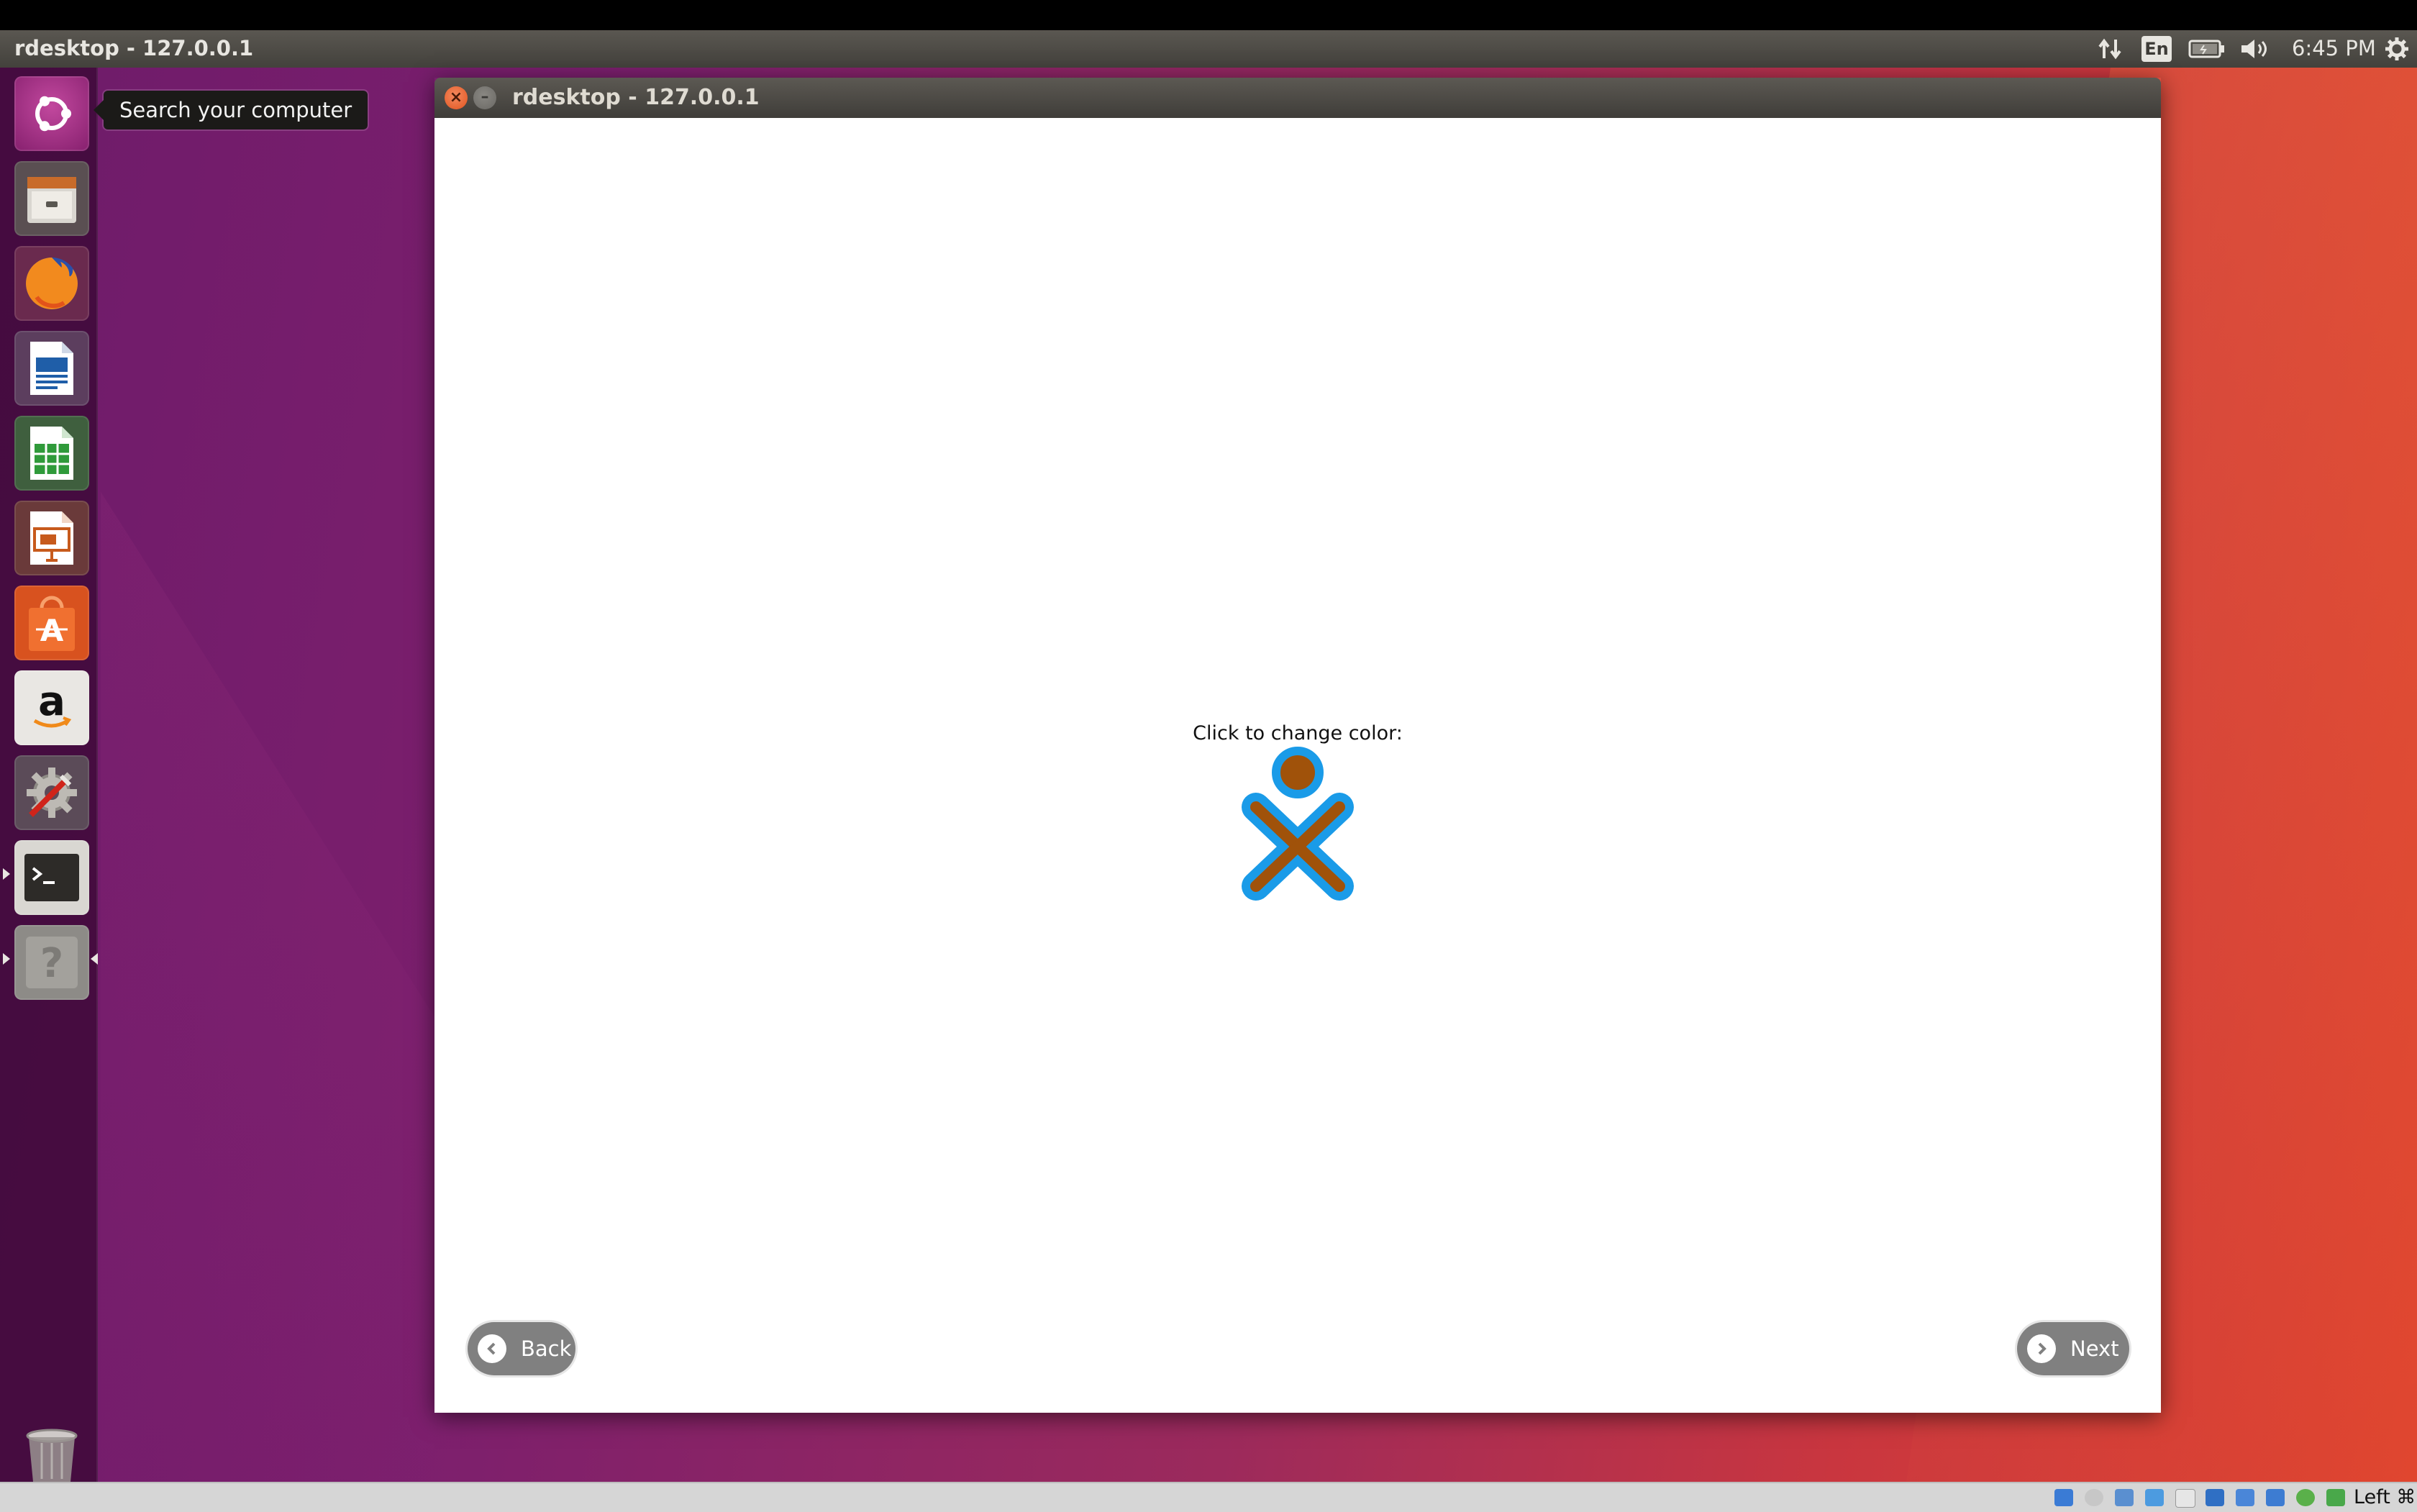 This screenshot has height=1512, width=2417. Describe the element at coordinates (546, 1348) in the screenshot. I see `back-button-label: Back` at that location.